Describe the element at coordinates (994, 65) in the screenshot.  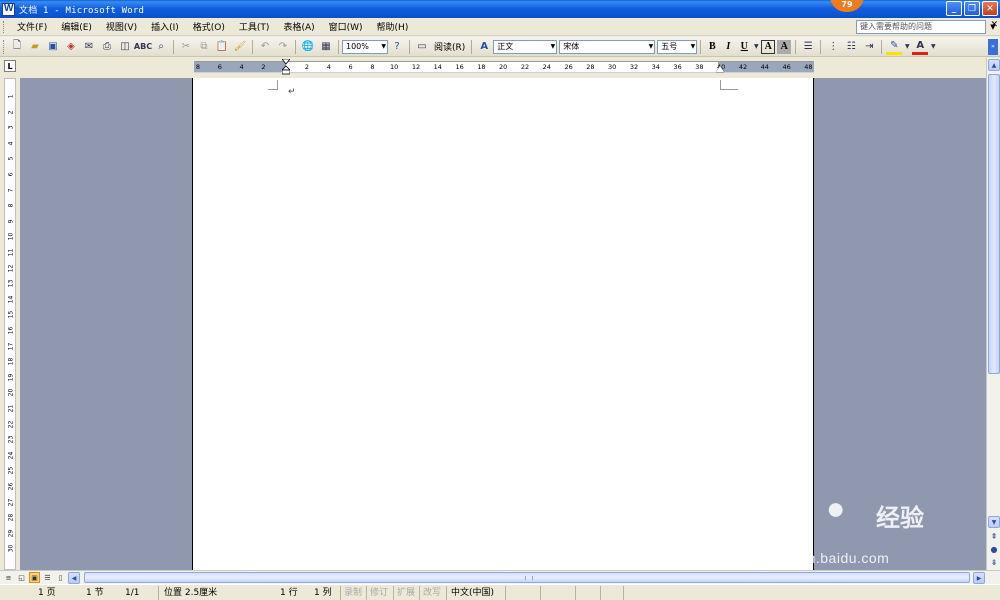
I see `scroll-up-icon: ▲` at that location.